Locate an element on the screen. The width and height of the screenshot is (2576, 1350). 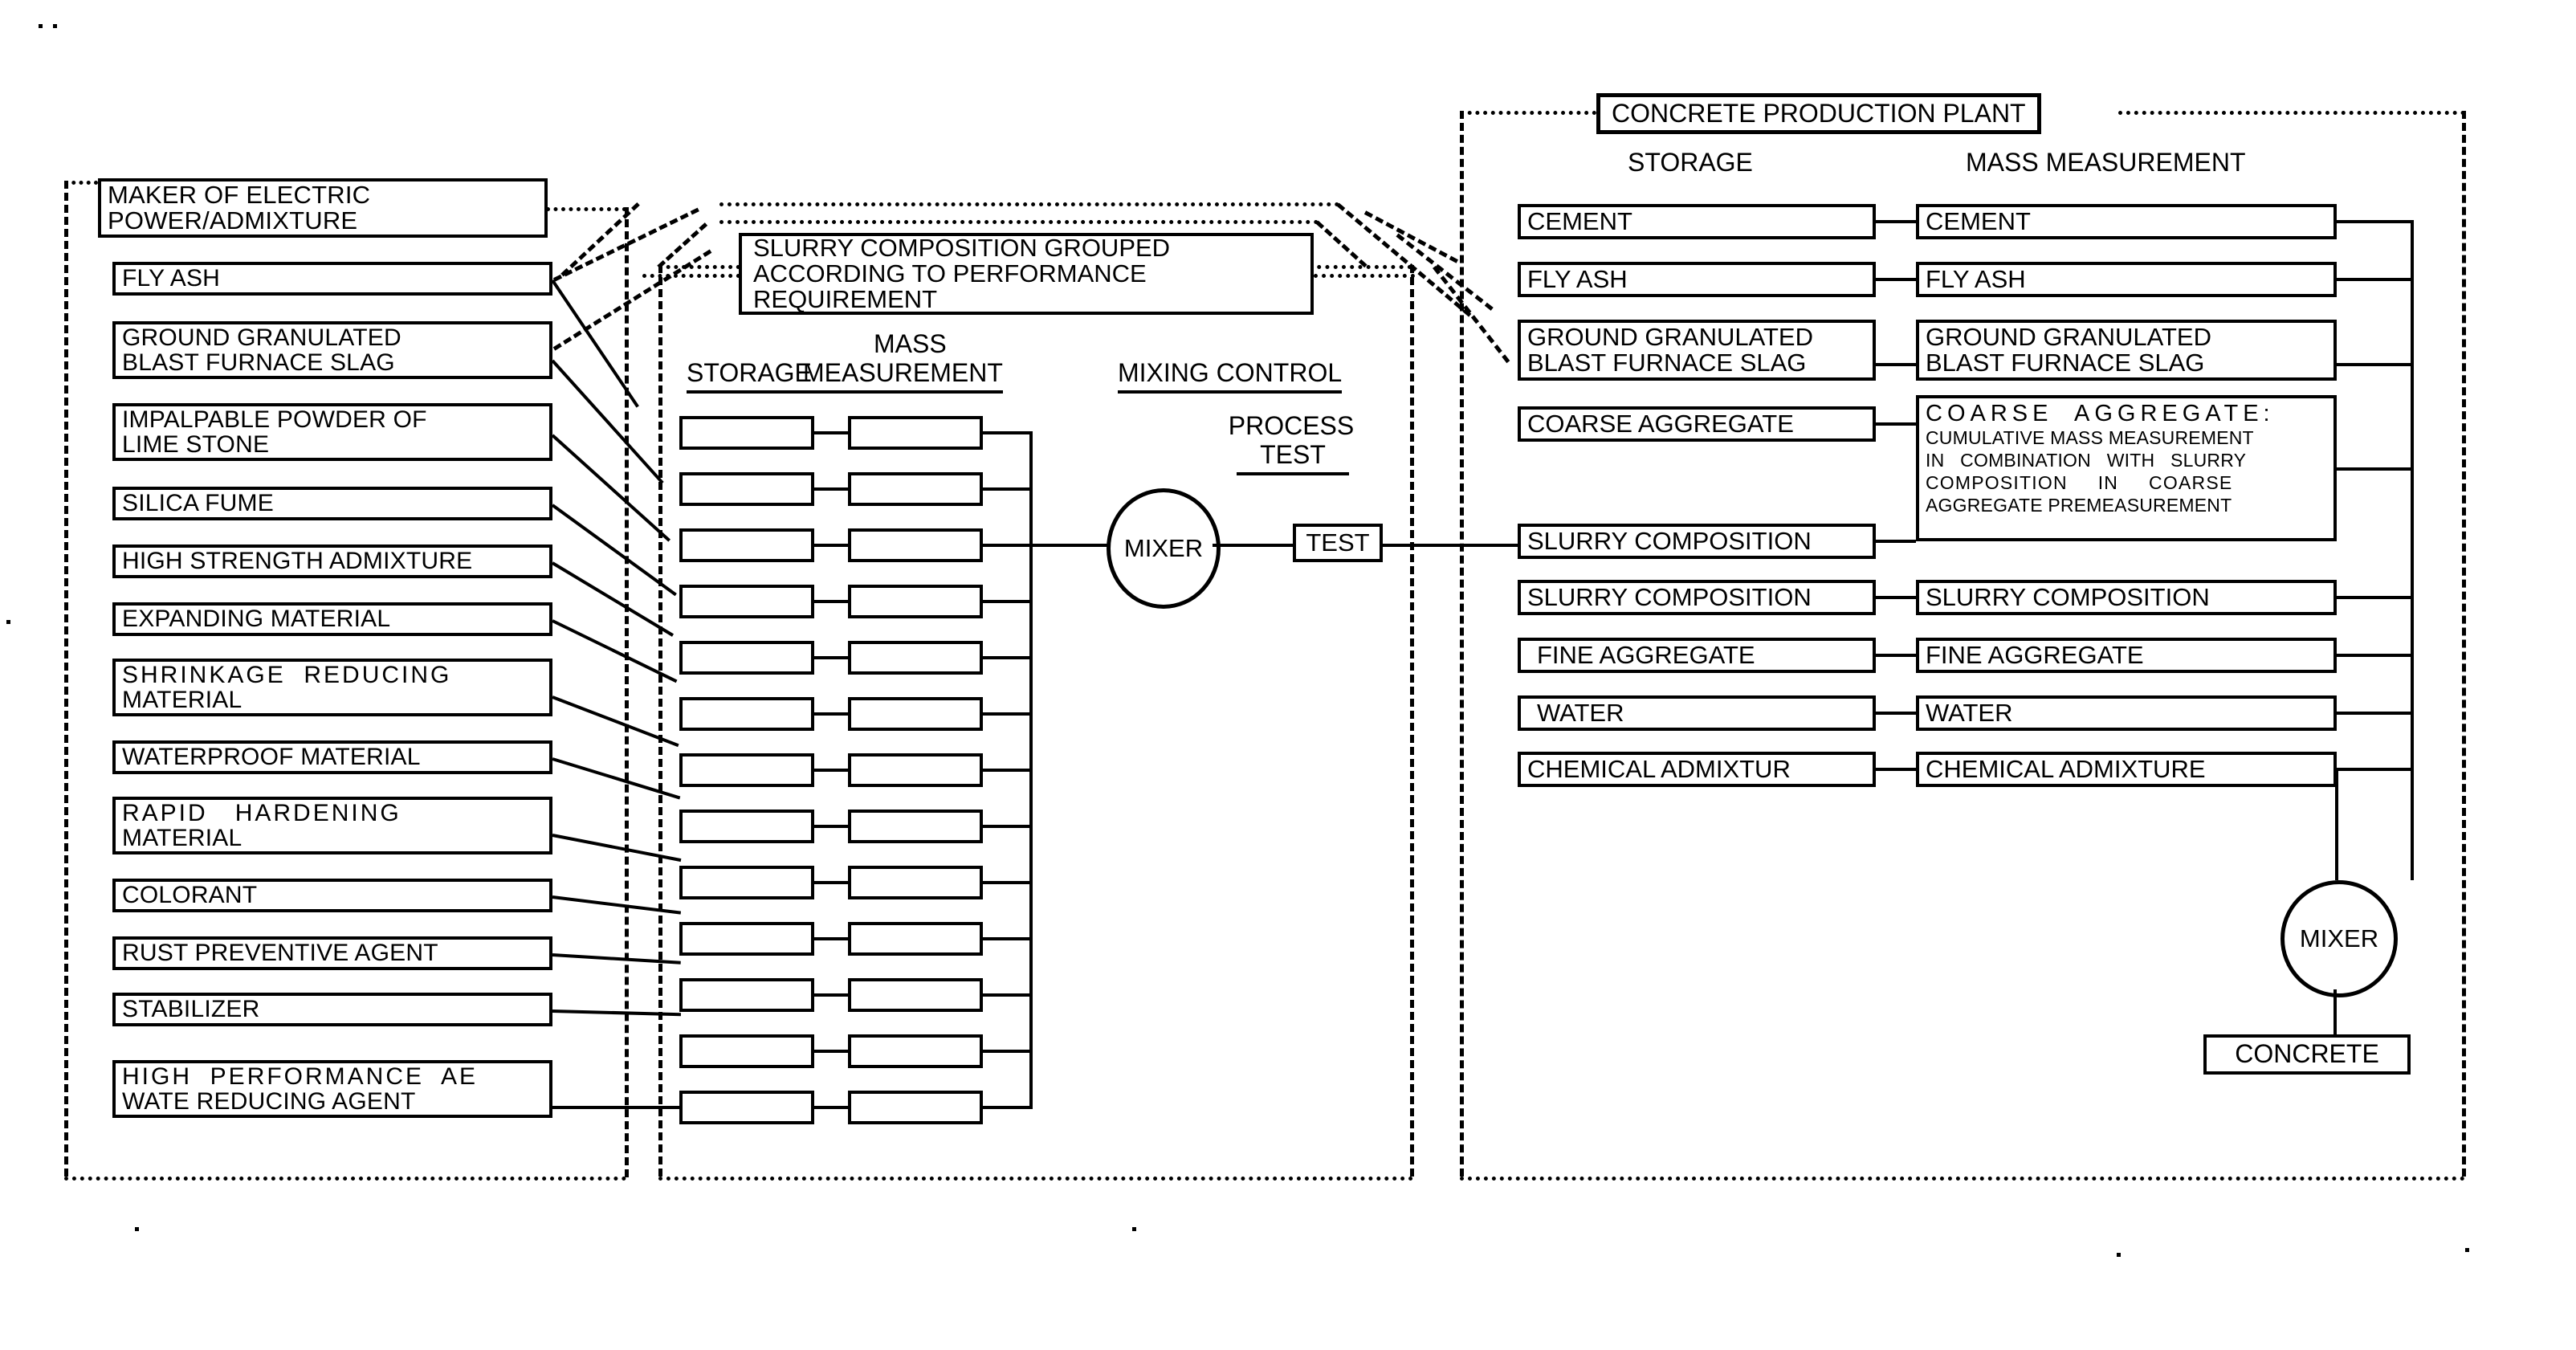
left-material-box-shrinkage-reducing-material: SHRINKAGE REDUCING MATERIAL is located at coordinates (332, 687).